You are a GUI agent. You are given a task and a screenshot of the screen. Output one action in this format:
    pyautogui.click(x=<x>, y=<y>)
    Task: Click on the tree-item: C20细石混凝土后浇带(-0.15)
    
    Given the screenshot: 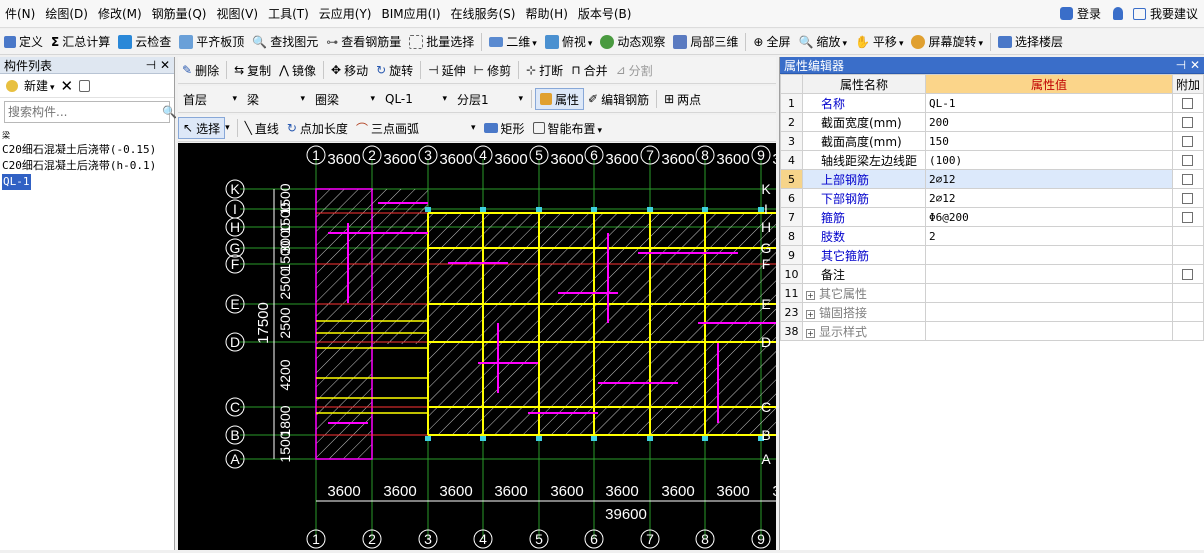 What is the action you would take?
    pyautogui.click(x=87, y=150)
    